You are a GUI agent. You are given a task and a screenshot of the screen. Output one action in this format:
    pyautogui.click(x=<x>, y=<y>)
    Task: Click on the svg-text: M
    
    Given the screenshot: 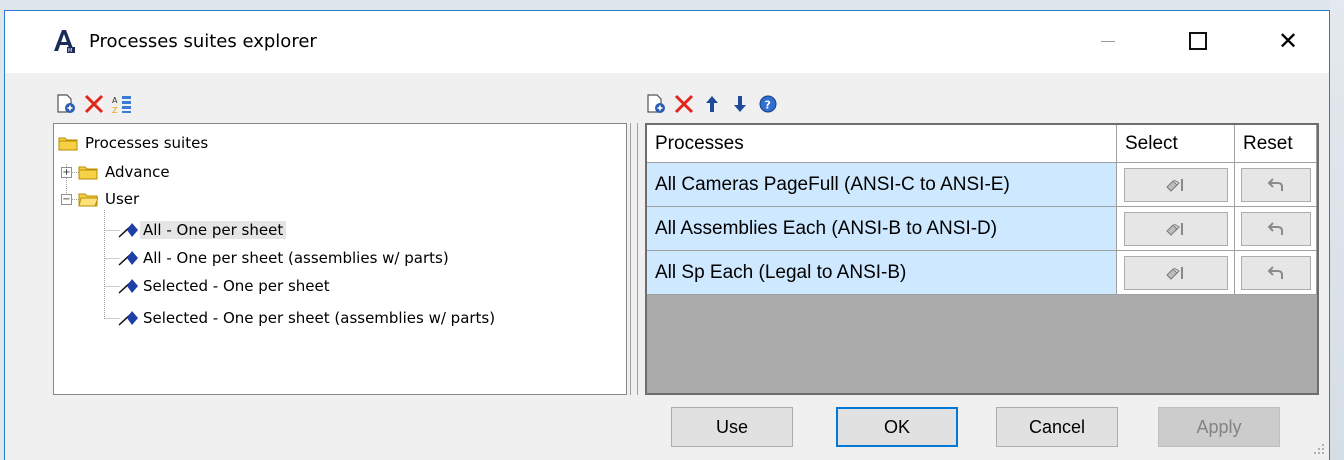 What is the action you would take?
    pyautogui.click(x=70, y=51)
    